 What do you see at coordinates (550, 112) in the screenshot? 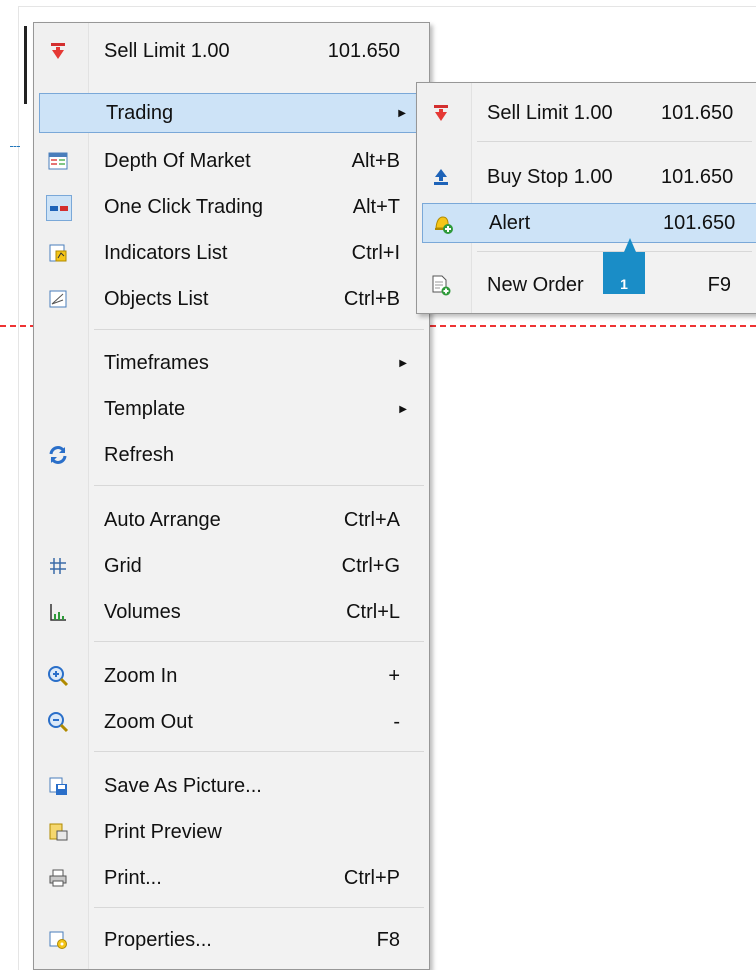
I see `submenu-item-label: Sell Limit 1.00` at bounding box center [550, 112].